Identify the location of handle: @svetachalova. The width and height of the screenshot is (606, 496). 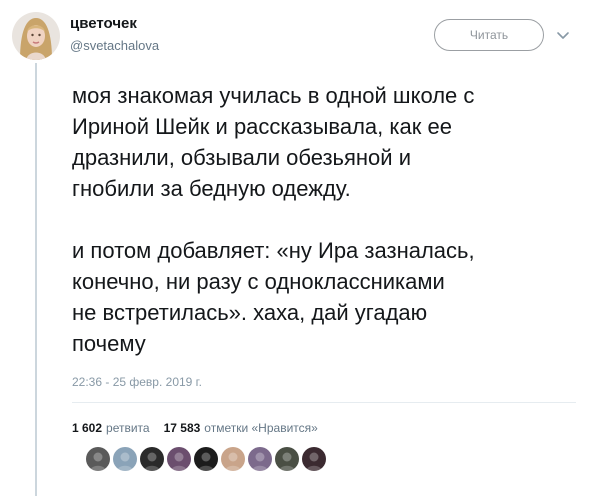
(114, 45).